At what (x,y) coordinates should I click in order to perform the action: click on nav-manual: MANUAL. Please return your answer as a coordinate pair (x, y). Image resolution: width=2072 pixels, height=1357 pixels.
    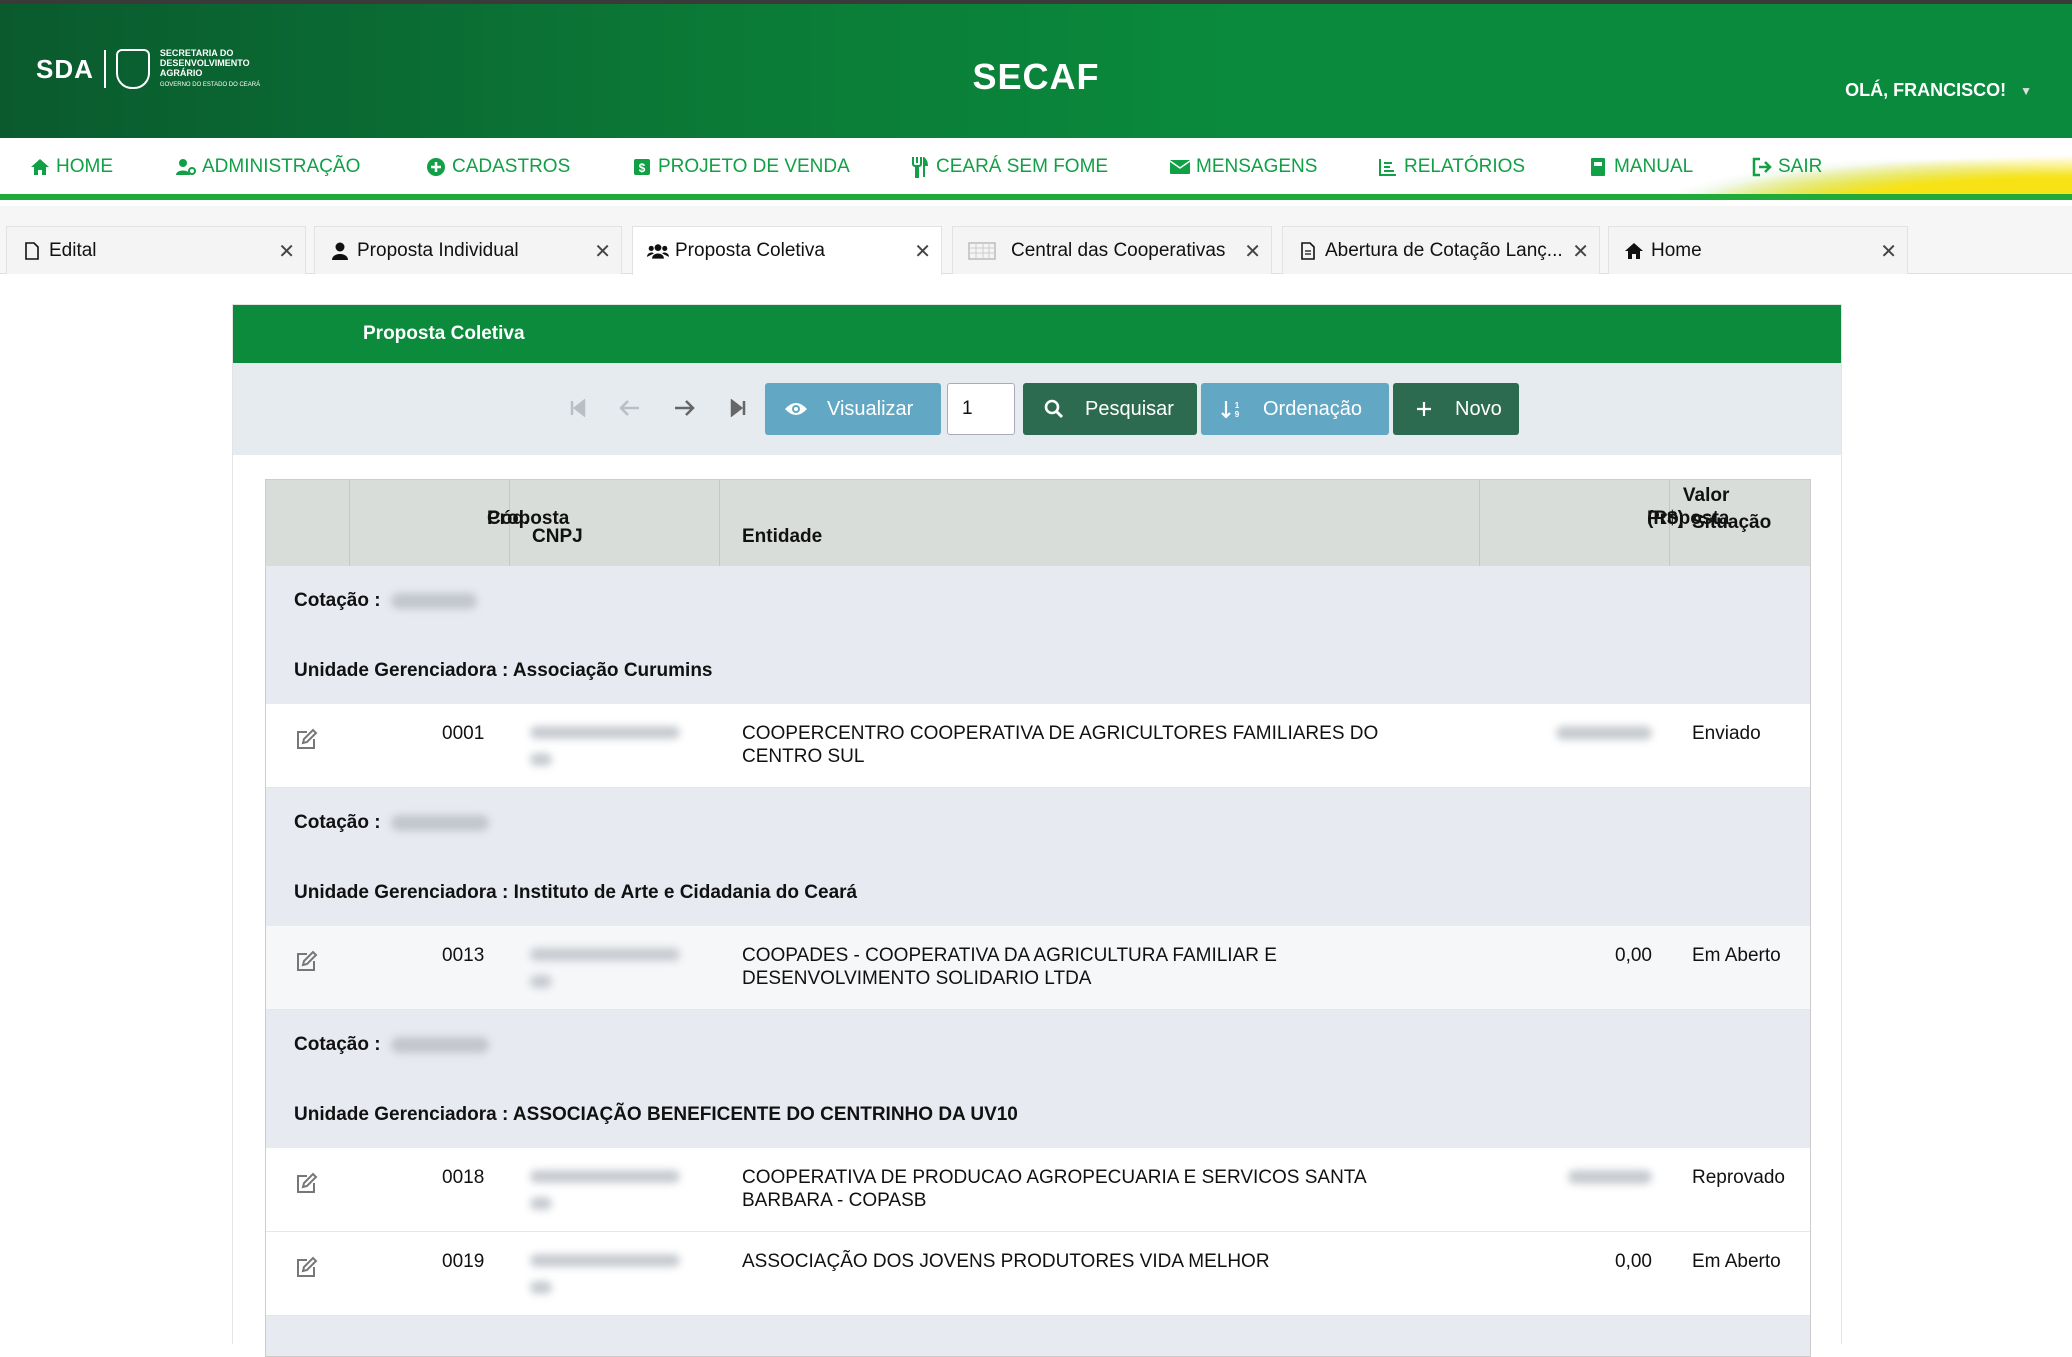
    Looking at the image, I should click on (1668, 167).